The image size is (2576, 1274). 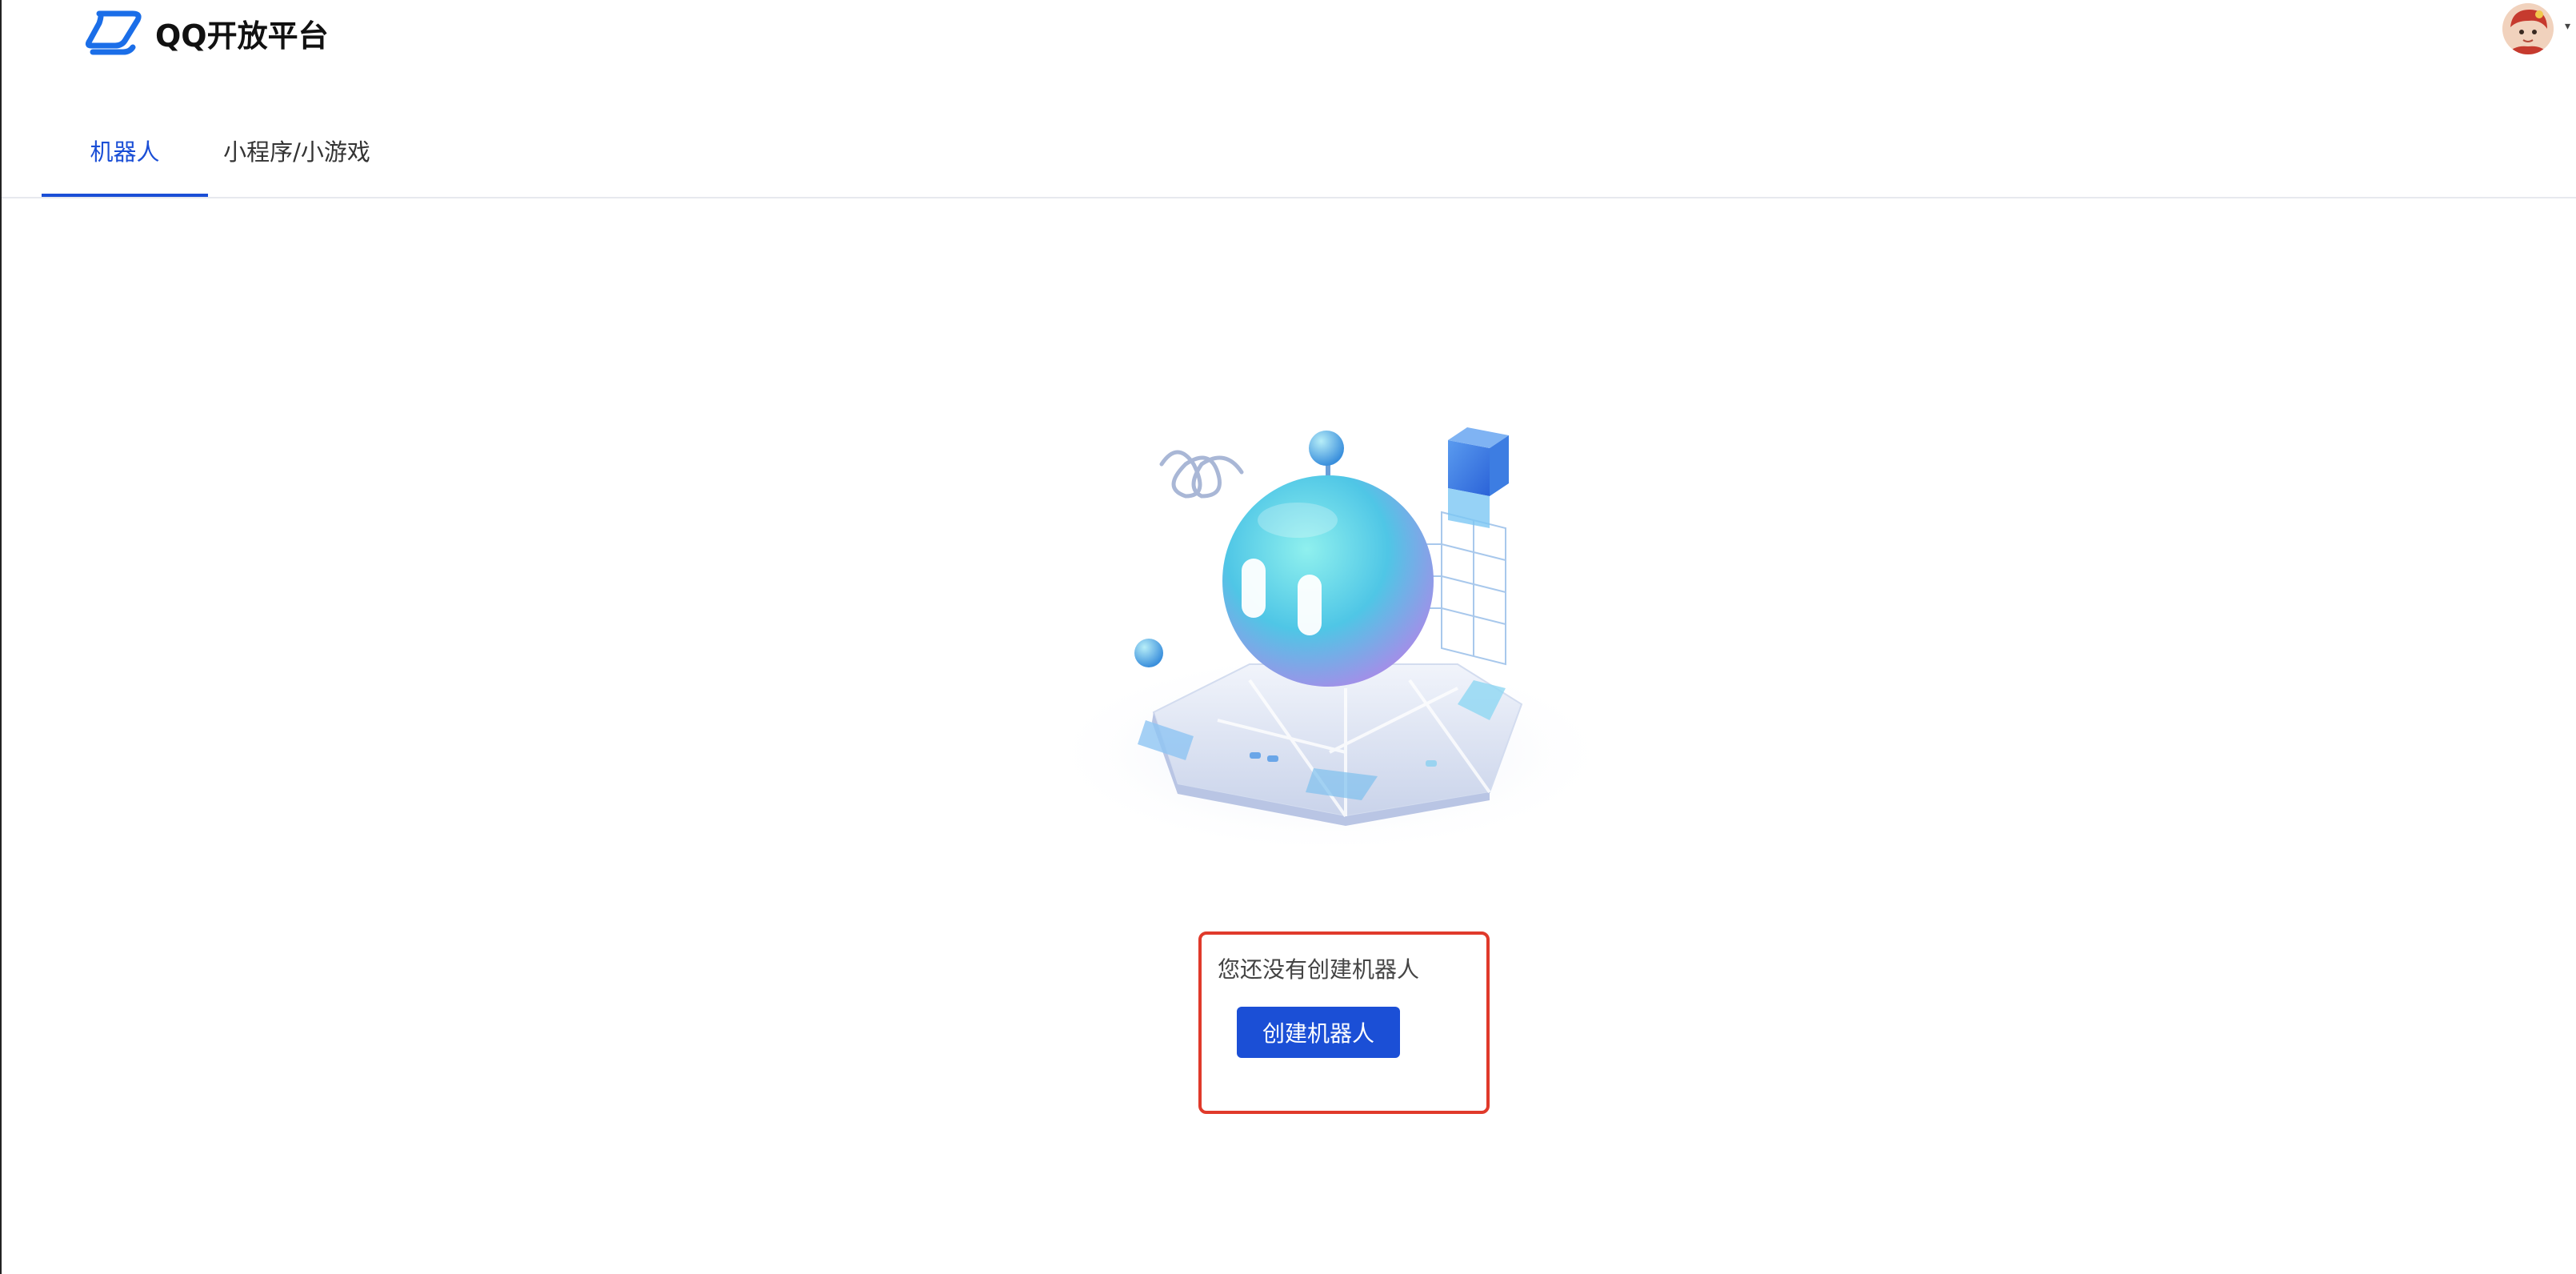 I want to click on robot-illustration-icon, so click(x=1330, y=641).